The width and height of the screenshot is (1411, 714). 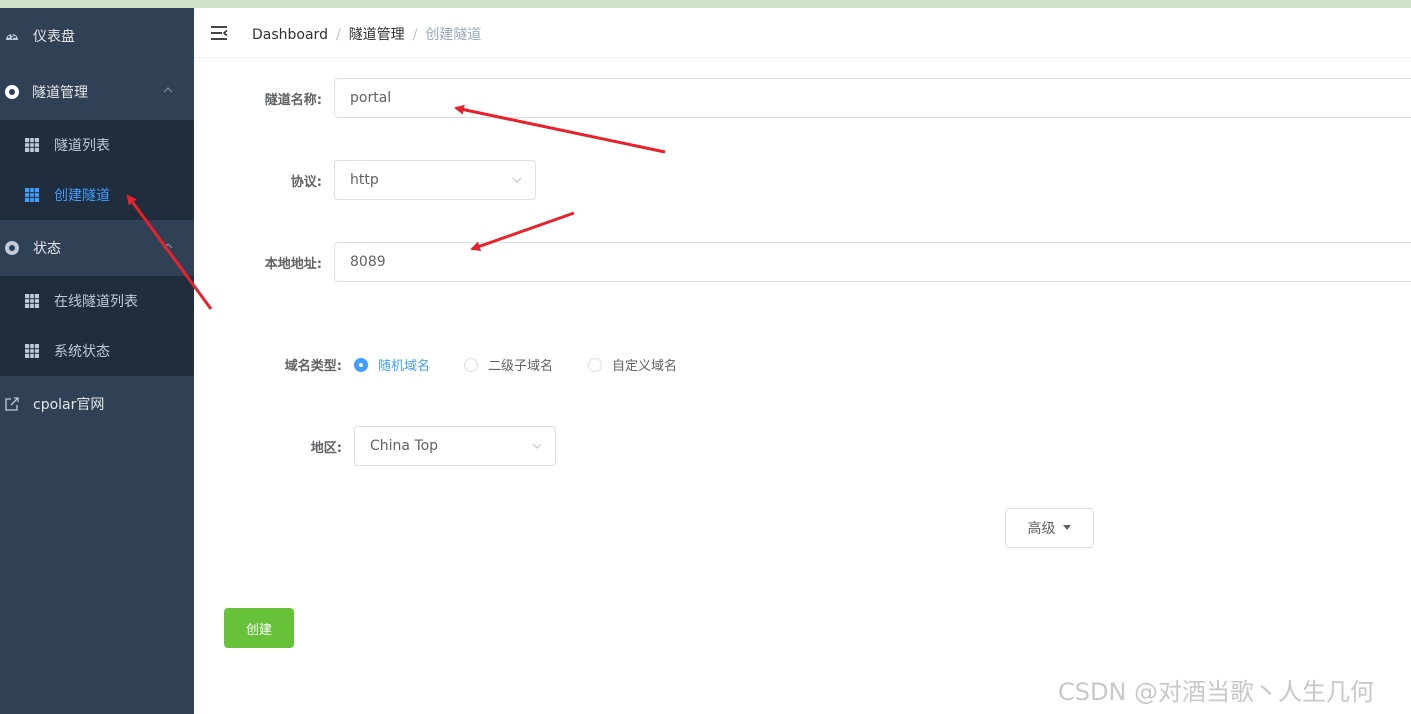 I want to click on create-button-label: 创建, so click(x=258, y=630).